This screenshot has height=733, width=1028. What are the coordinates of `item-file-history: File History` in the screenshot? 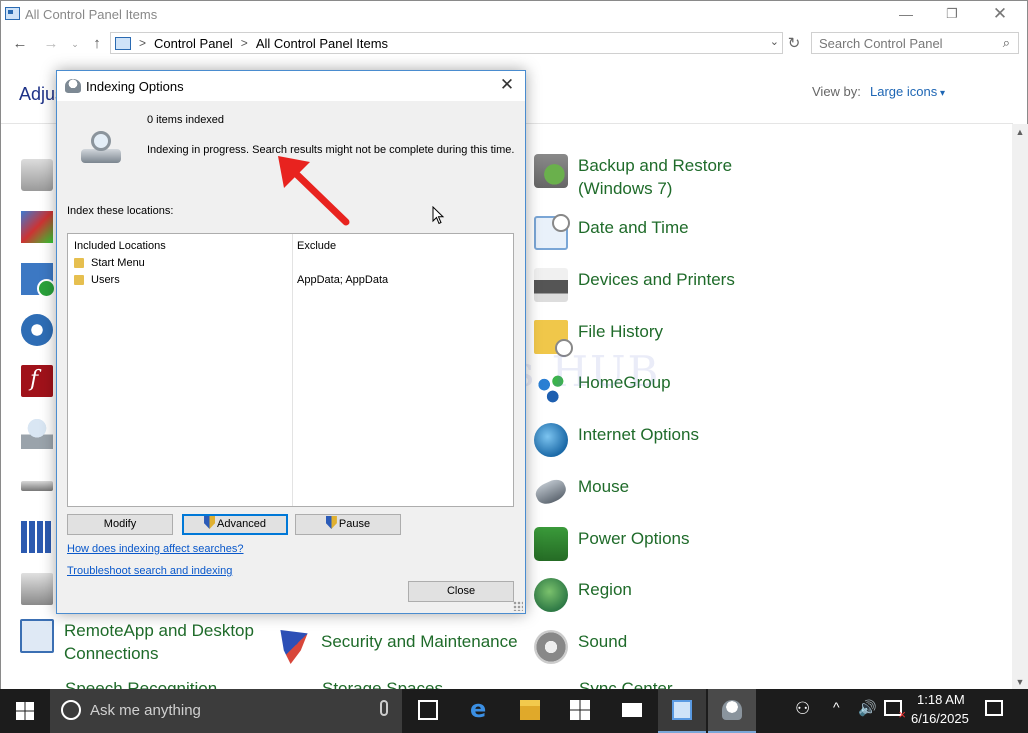 It's located at (599, 338).